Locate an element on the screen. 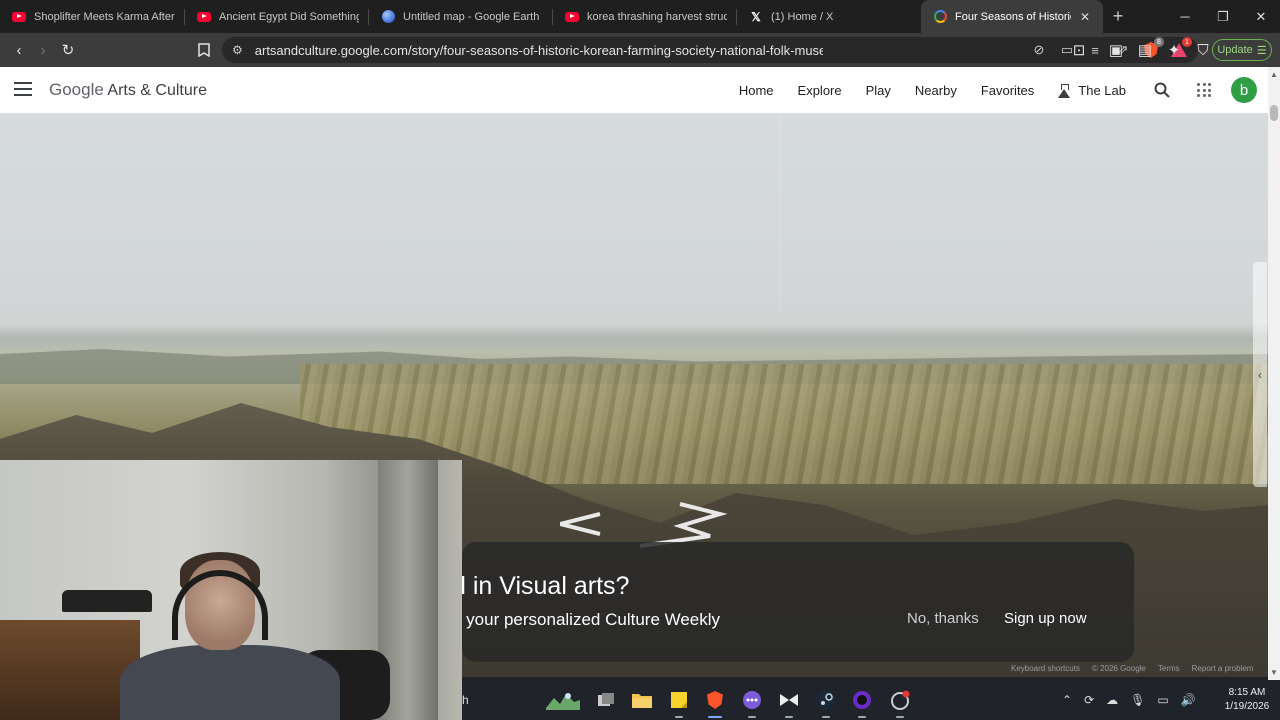 The image size is (1280, 720). taskbar: h ⌃ ⟳ ☁ 🎙 ▭ 🔊 8:15 AM 1/19/2026 is located at coordinates (871, 700).